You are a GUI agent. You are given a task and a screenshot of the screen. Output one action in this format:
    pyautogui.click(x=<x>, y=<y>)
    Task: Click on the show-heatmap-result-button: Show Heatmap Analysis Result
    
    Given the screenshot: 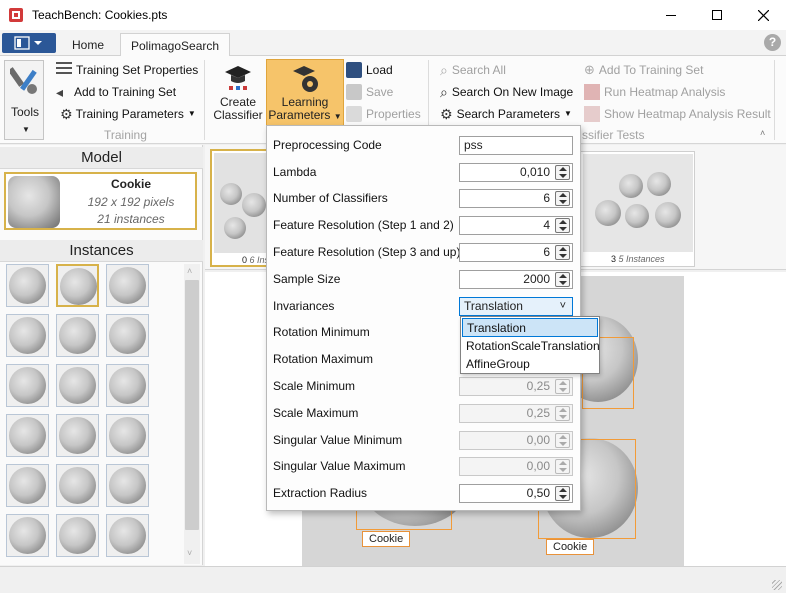 What is the action you would take?
    pyautogui.click(x=677, y=114)
    